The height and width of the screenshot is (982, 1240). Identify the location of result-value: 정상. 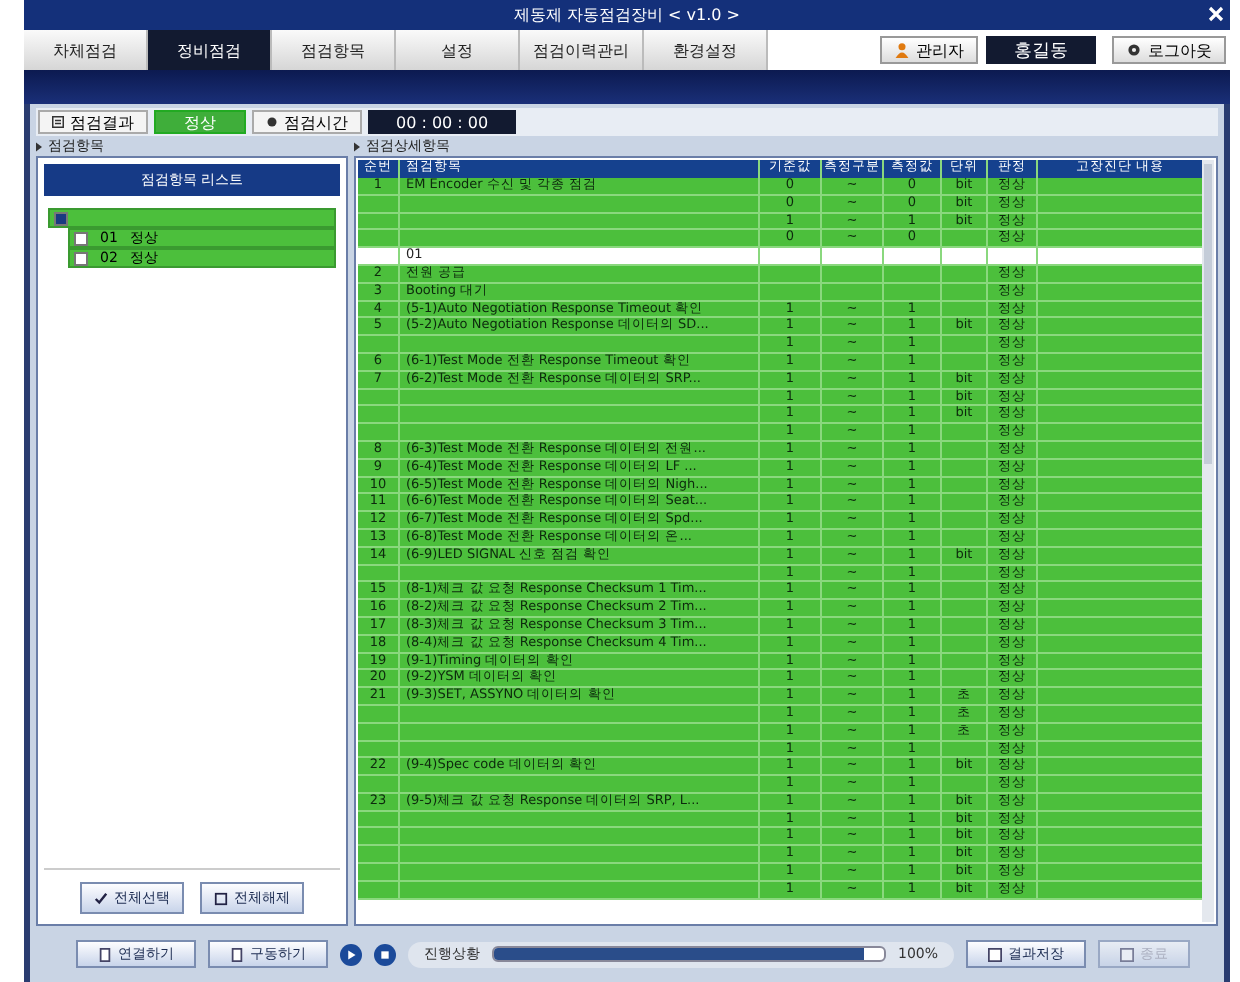
(200, 122).